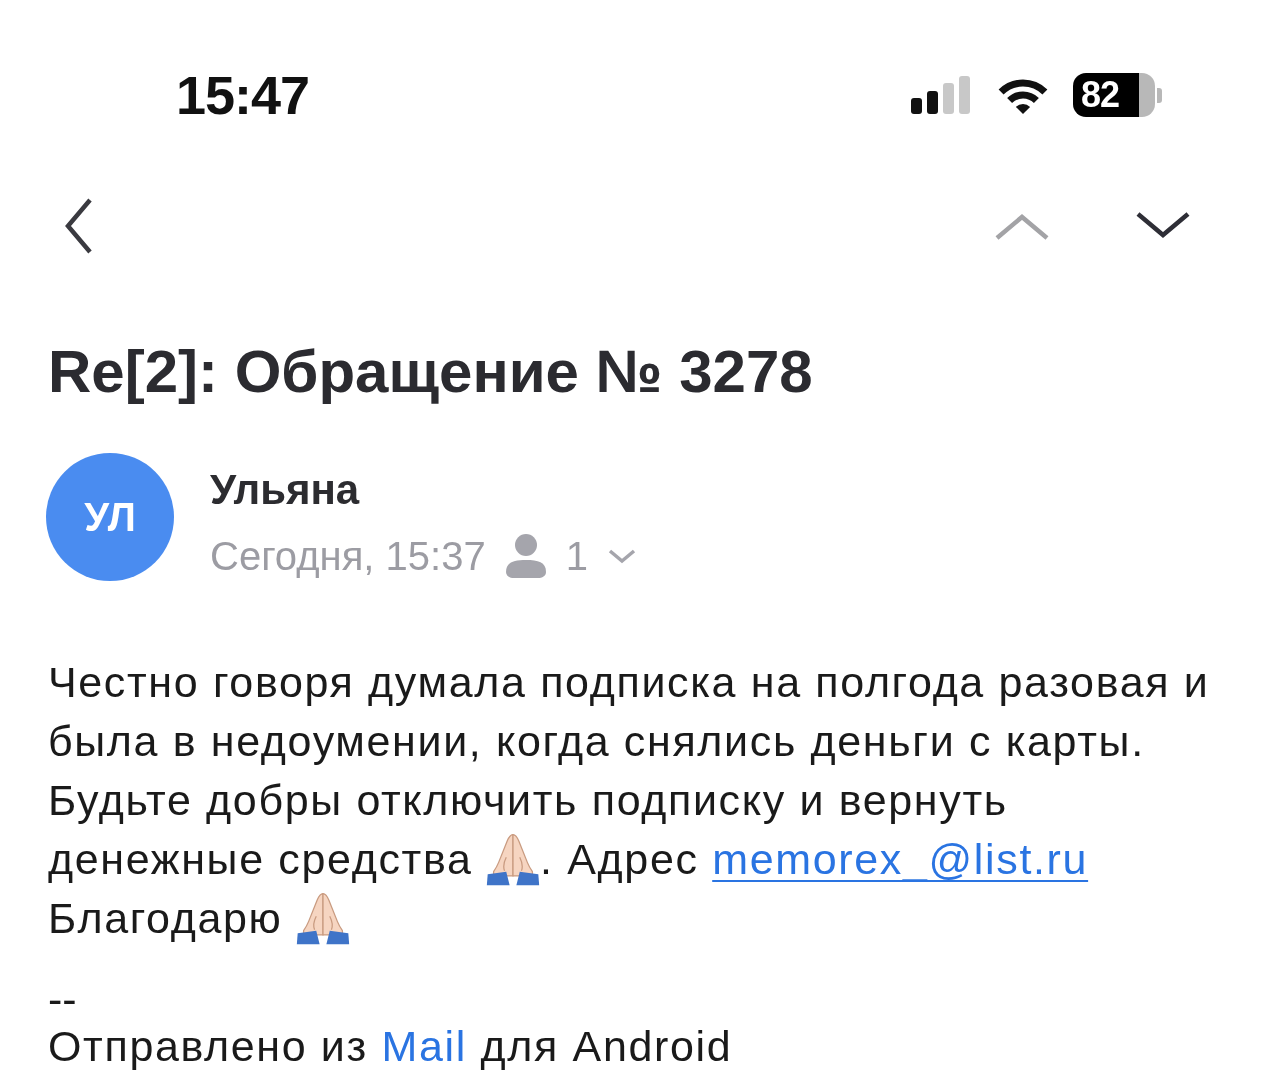 The height and width of the screenshot is (1074, 1280). I want to click on back-button, so click(78, 226).